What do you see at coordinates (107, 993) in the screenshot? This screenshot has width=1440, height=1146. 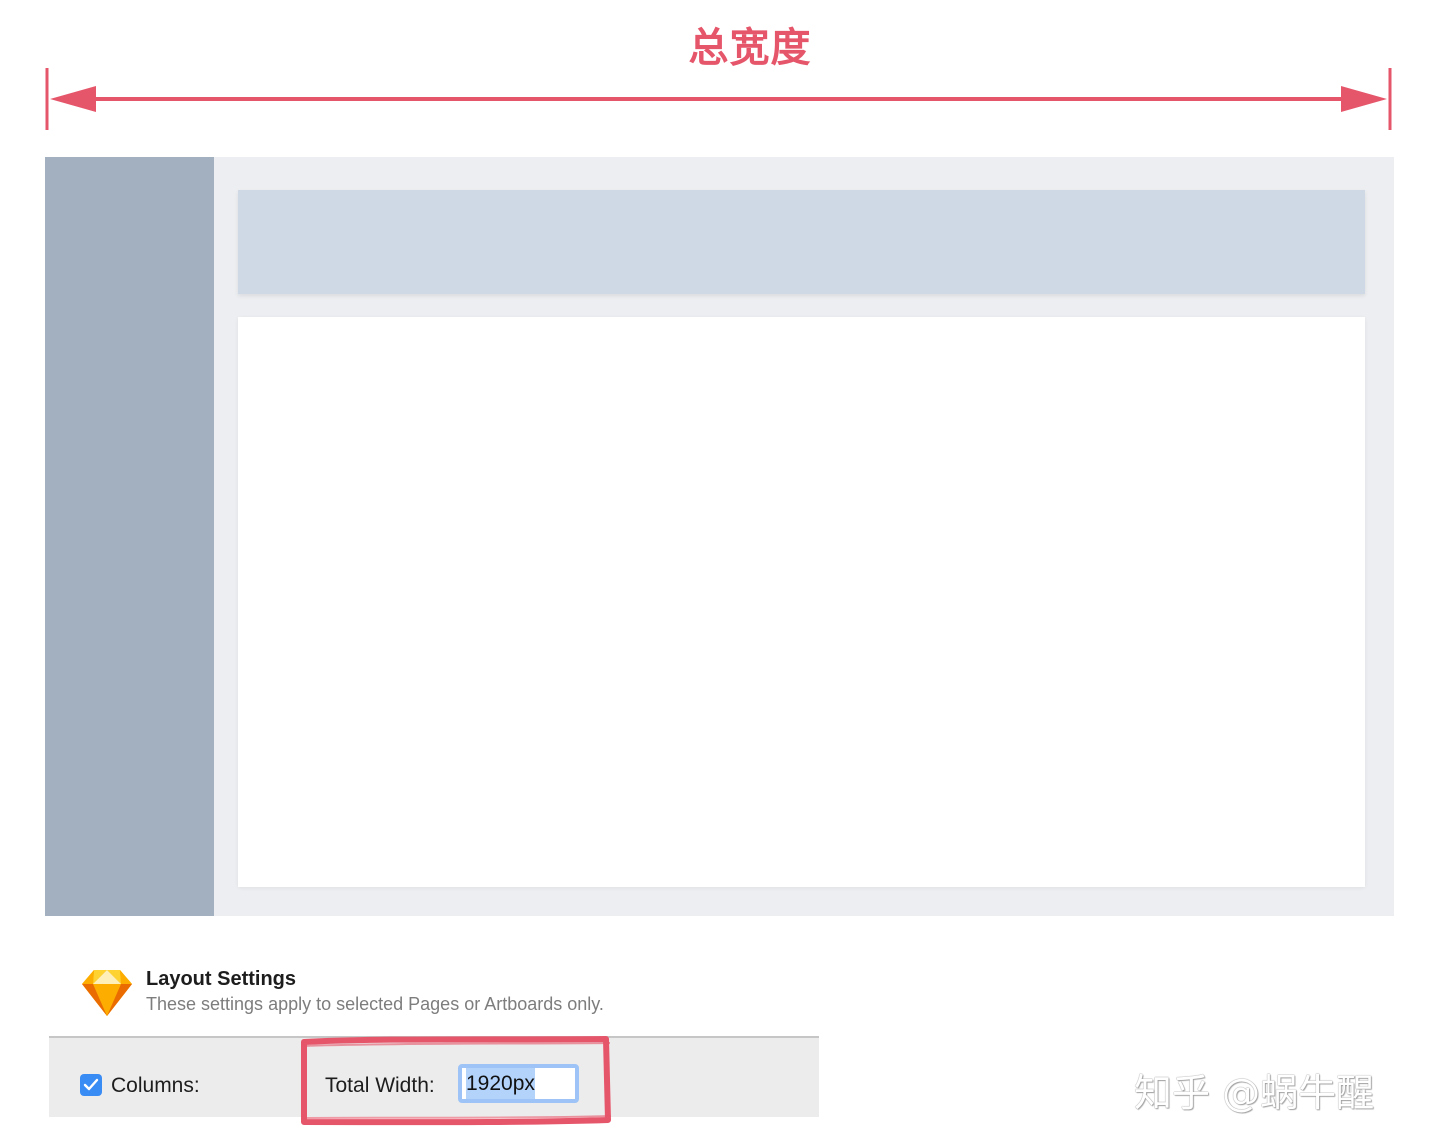 I see `sketch-diamond-icon` at bounding box center [107, 993].